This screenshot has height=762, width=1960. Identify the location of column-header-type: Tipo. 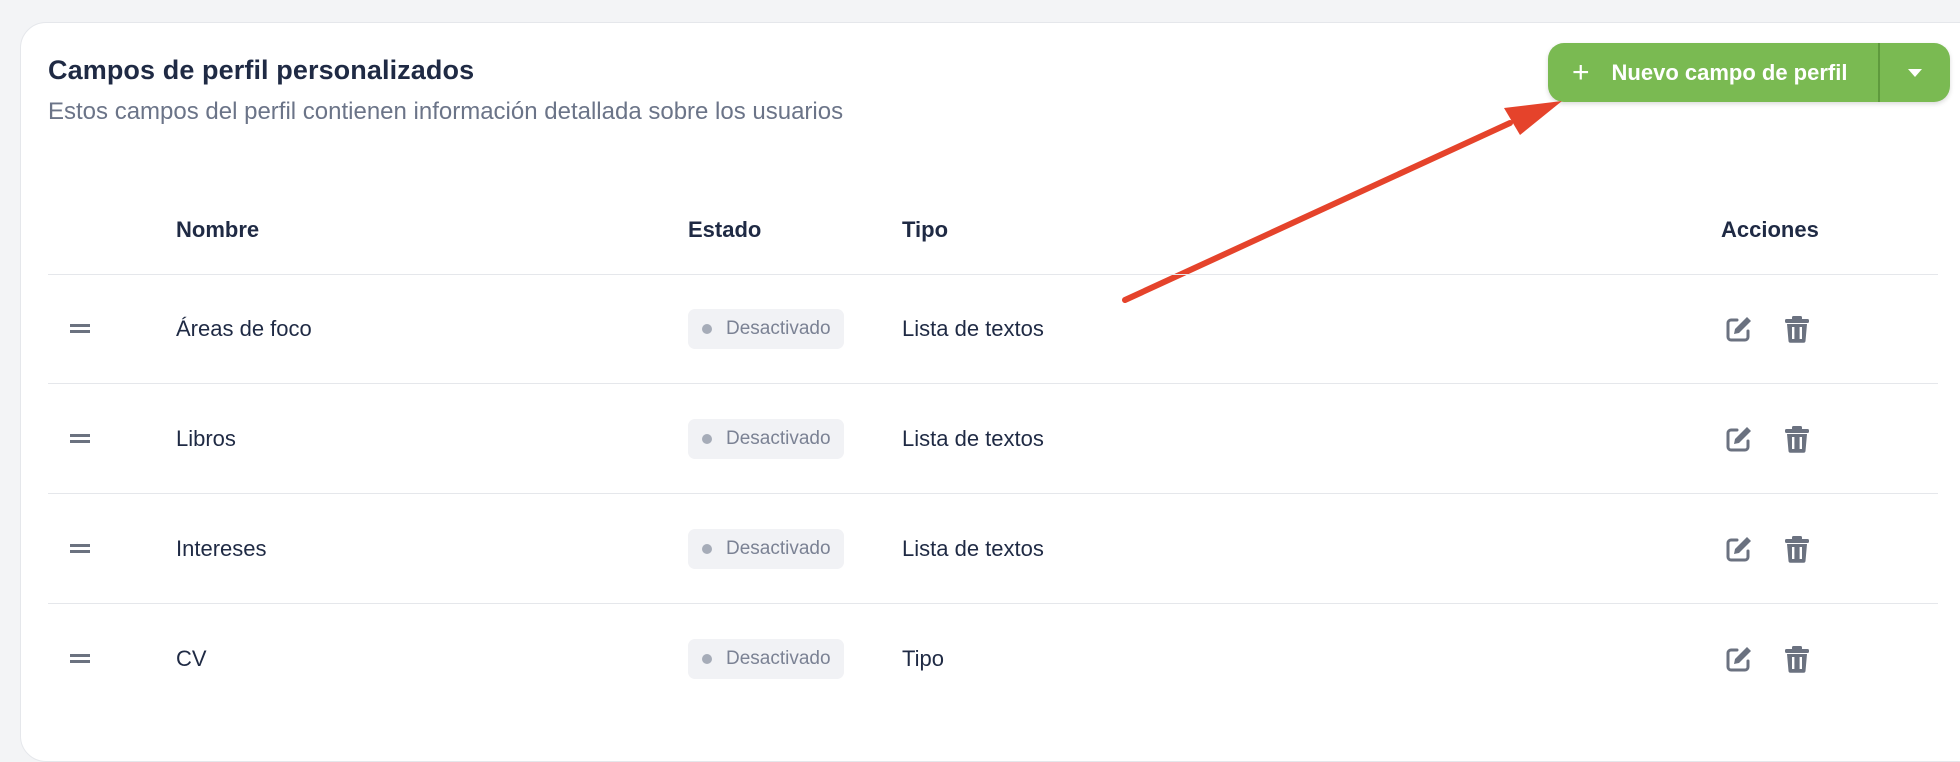
(925, 229).